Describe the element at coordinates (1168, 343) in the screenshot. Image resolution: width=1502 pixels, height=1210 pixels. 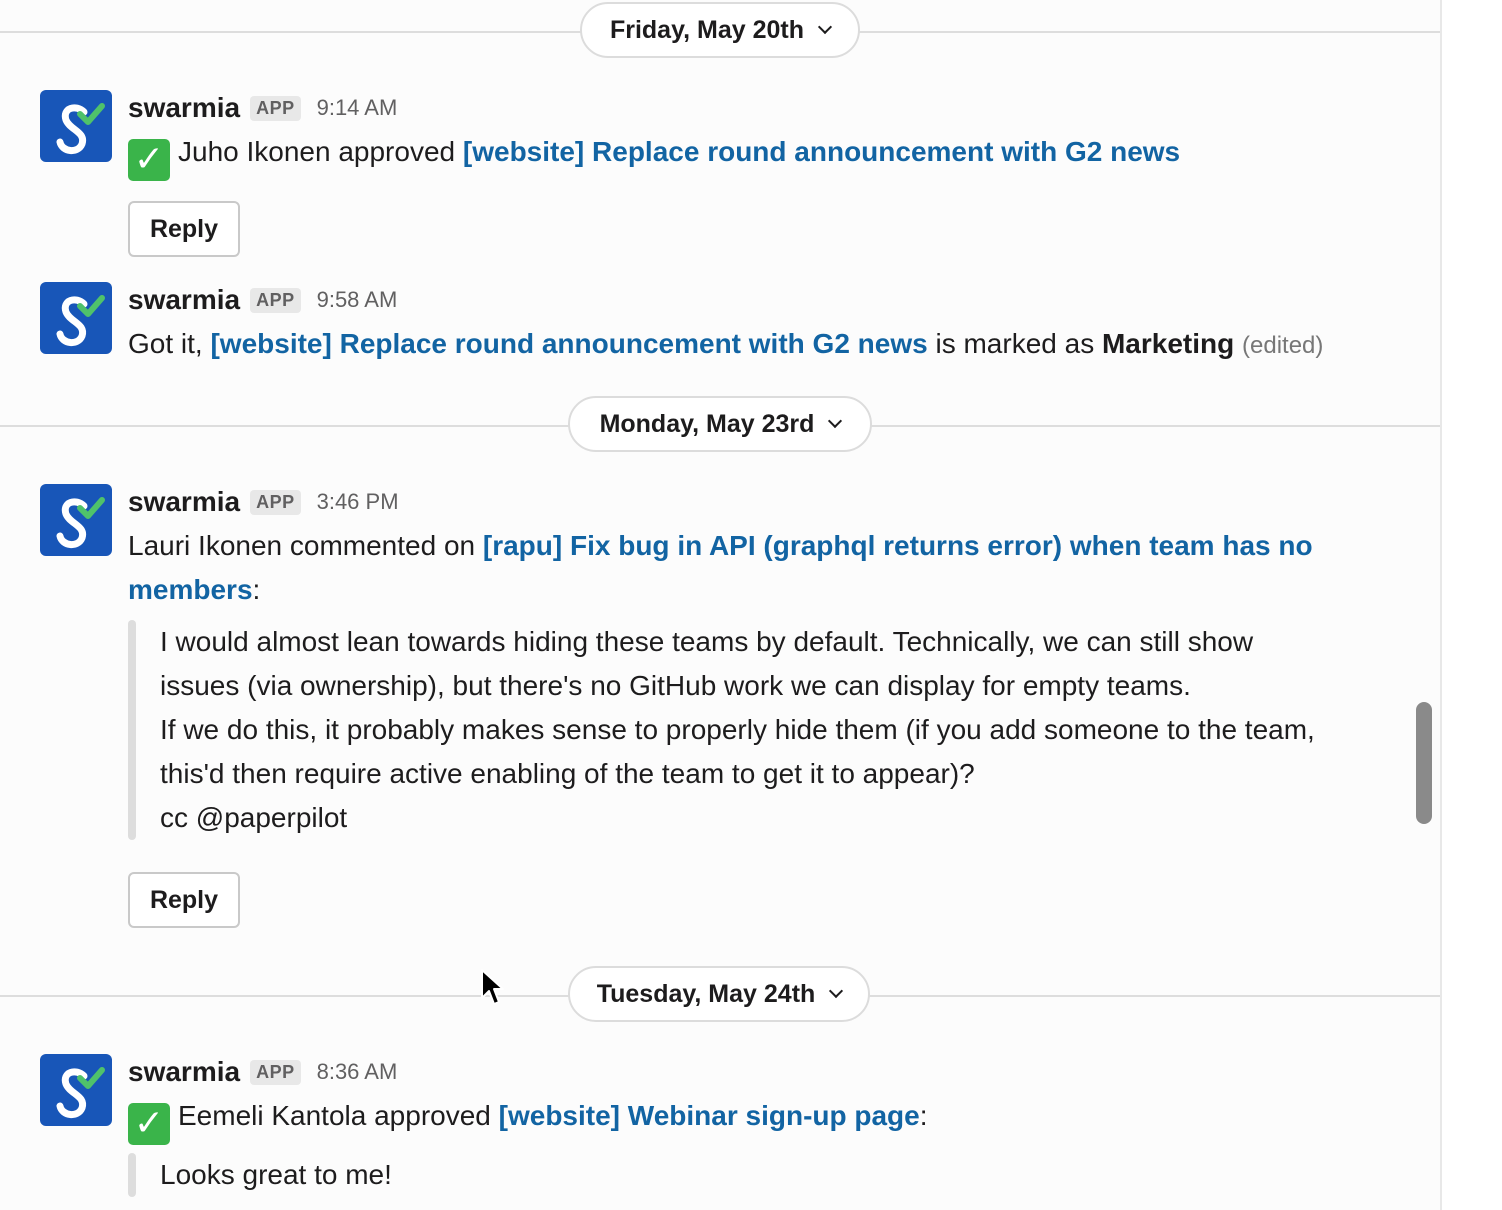
I see `category-label: Marketing` at that location.